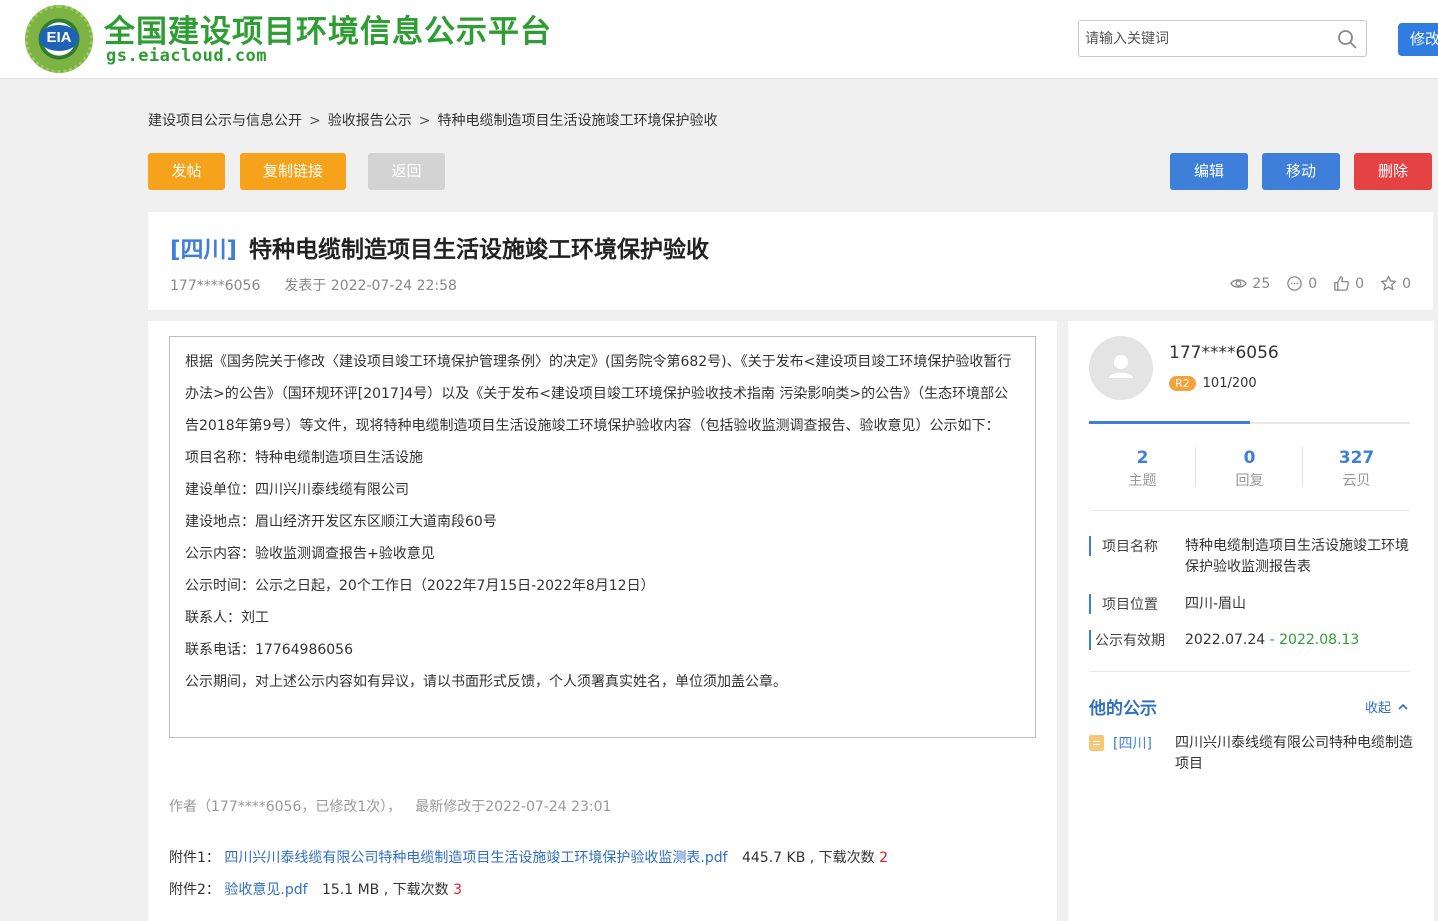 The image size is (1438, 921). I want to click on attachment-size: 15.1 MB , 下载次数, so click(385, 890).